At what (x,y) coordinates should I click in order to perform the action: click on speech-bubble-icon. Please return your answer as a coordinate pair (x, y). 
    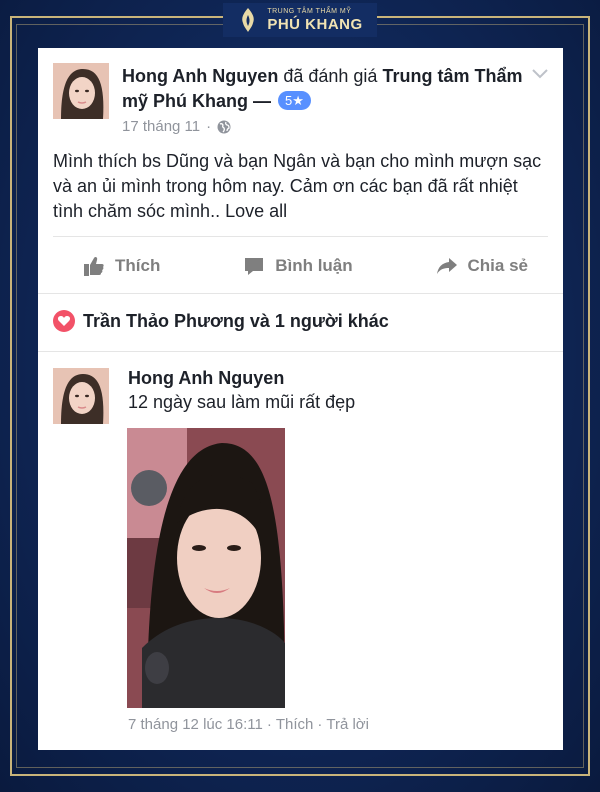
    Looking at the image, I should click on (254, 266).